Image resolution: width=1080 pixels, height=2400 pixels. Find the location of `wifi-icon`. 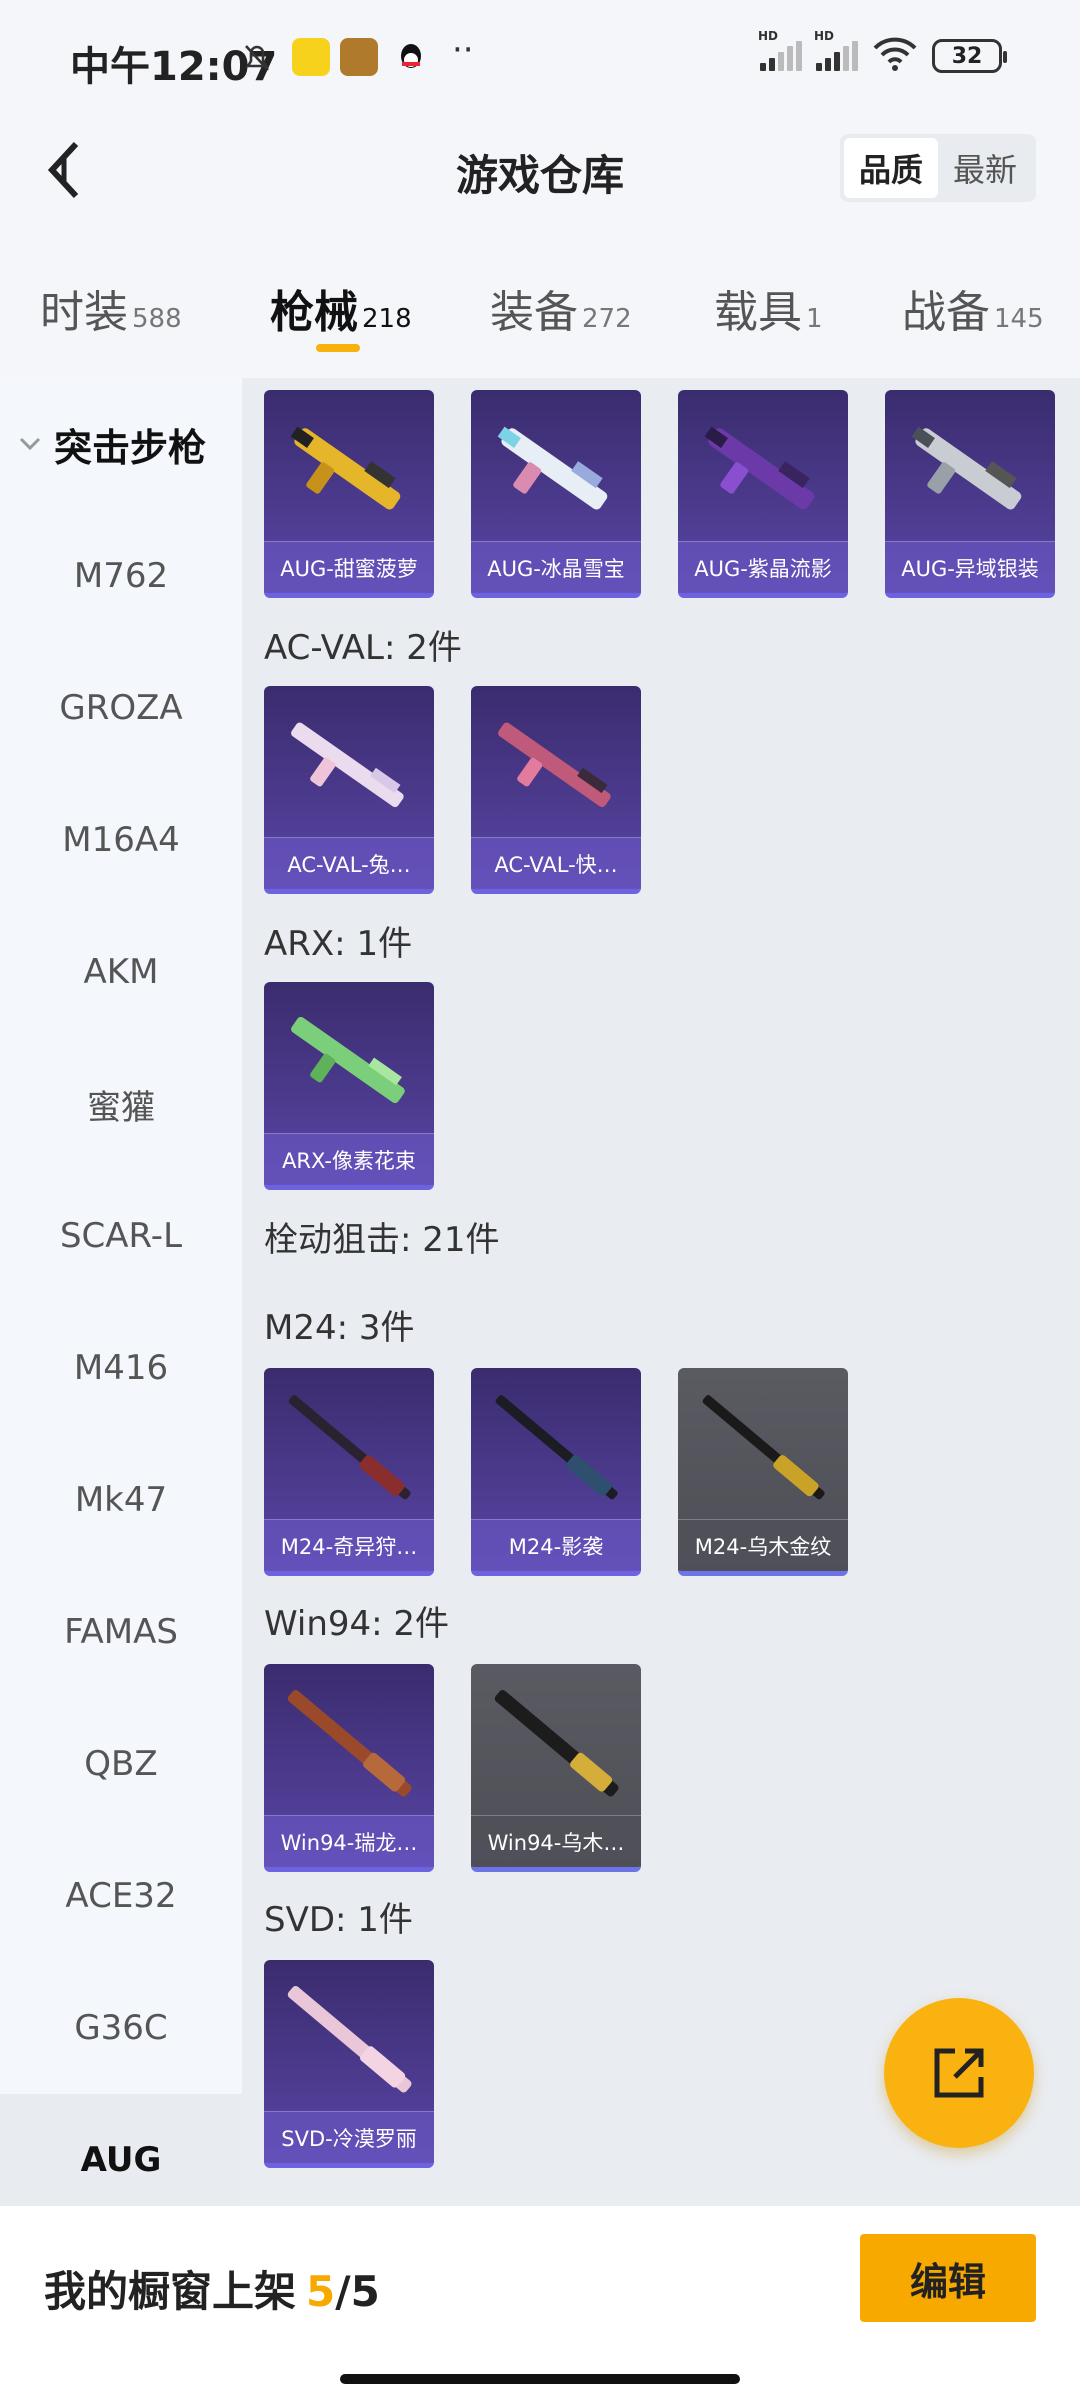

wifi-icon is located at coordinates (895, 56).